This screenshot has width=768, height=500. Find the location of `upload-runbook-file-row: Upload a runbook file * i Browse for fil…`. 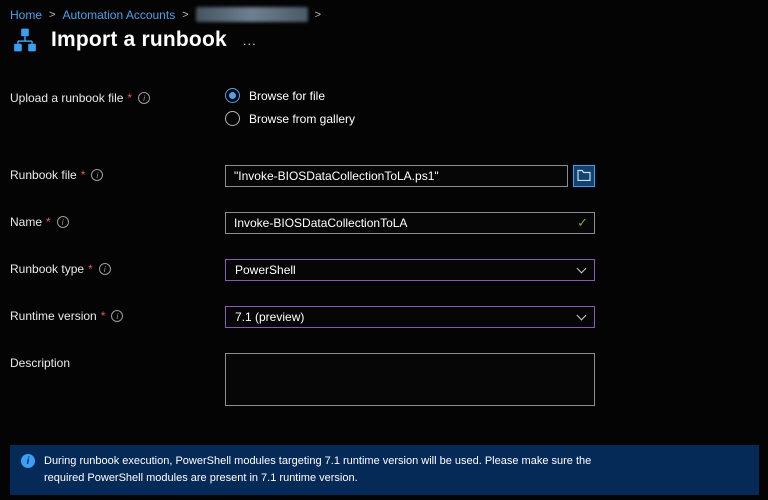

upload-runbook-file-row: Upload a runbook file * i Browse for fil… is located at coordinates (302, 111).